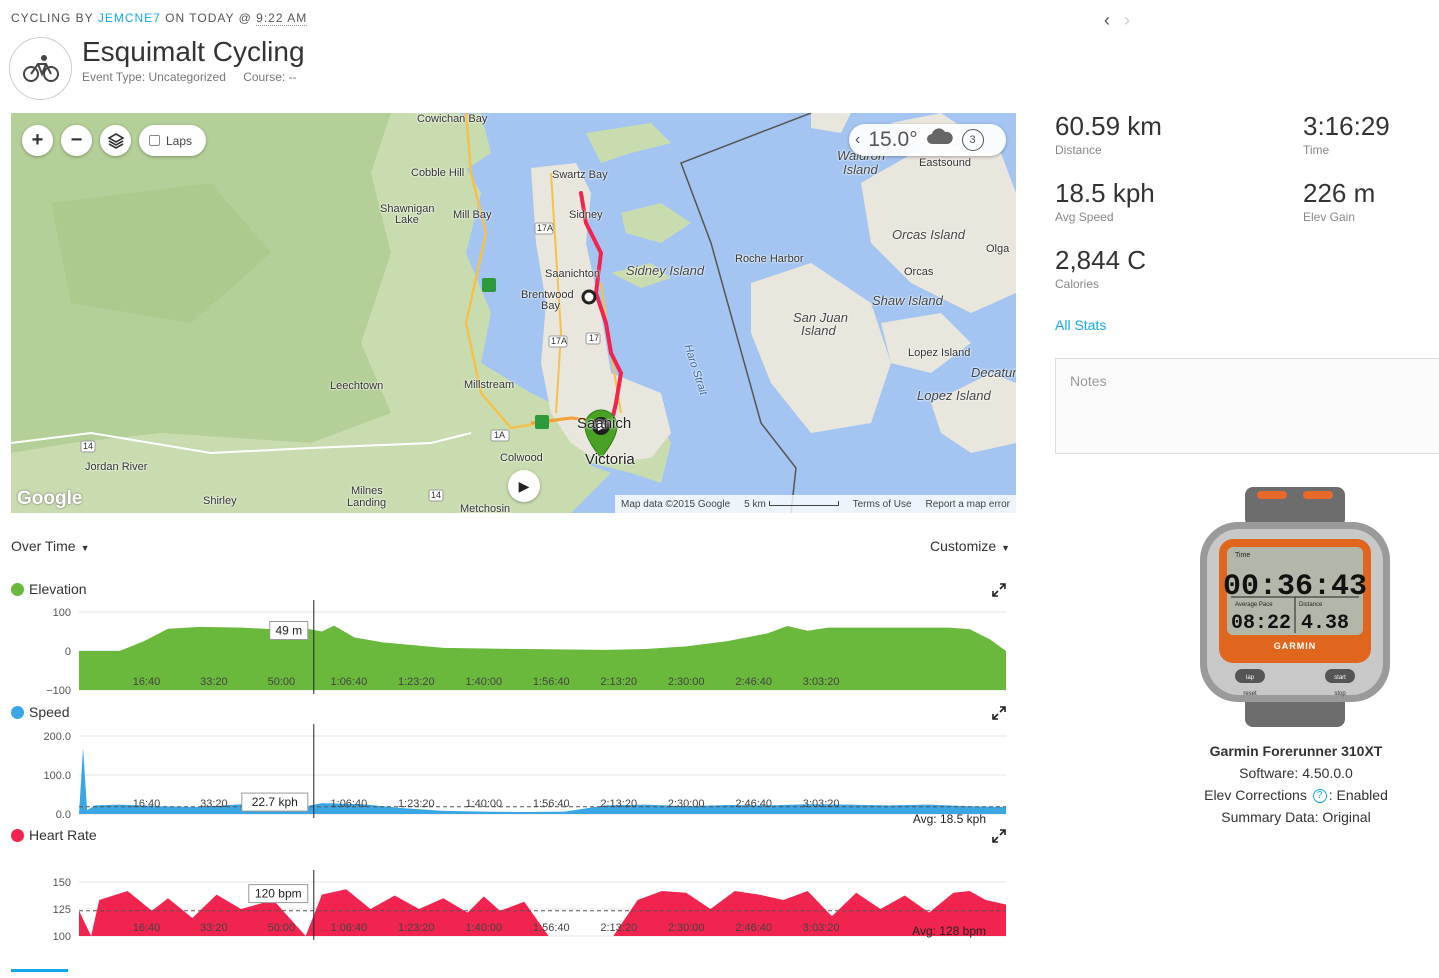 The image size is (1439, 978). What do you see at coordinates (62, 613) in the screenshot?
I see `y-tick-label: 100` at bounding box center [62, 613].